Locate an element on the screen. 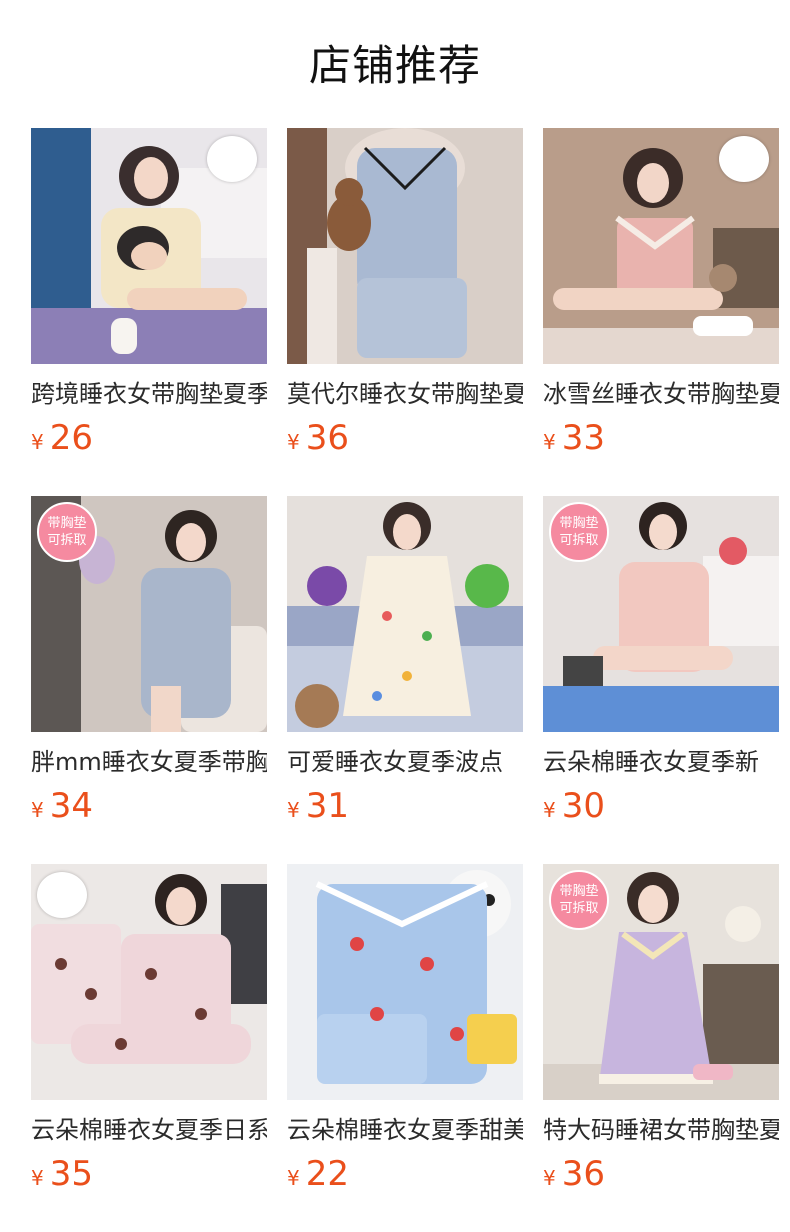 The image size is (790, 1232). product-name: 莫代尔睡衣女带胸垫夏 is located at coordinates (405, 394).